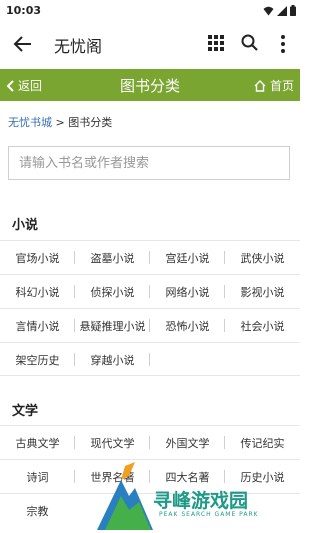 This screenshot has width=320, height=533. What do you see at coordinates (90, 122) in the screenshot?
I see `breadcrumb-current: 图书分类` at bounding box center [90, 122].